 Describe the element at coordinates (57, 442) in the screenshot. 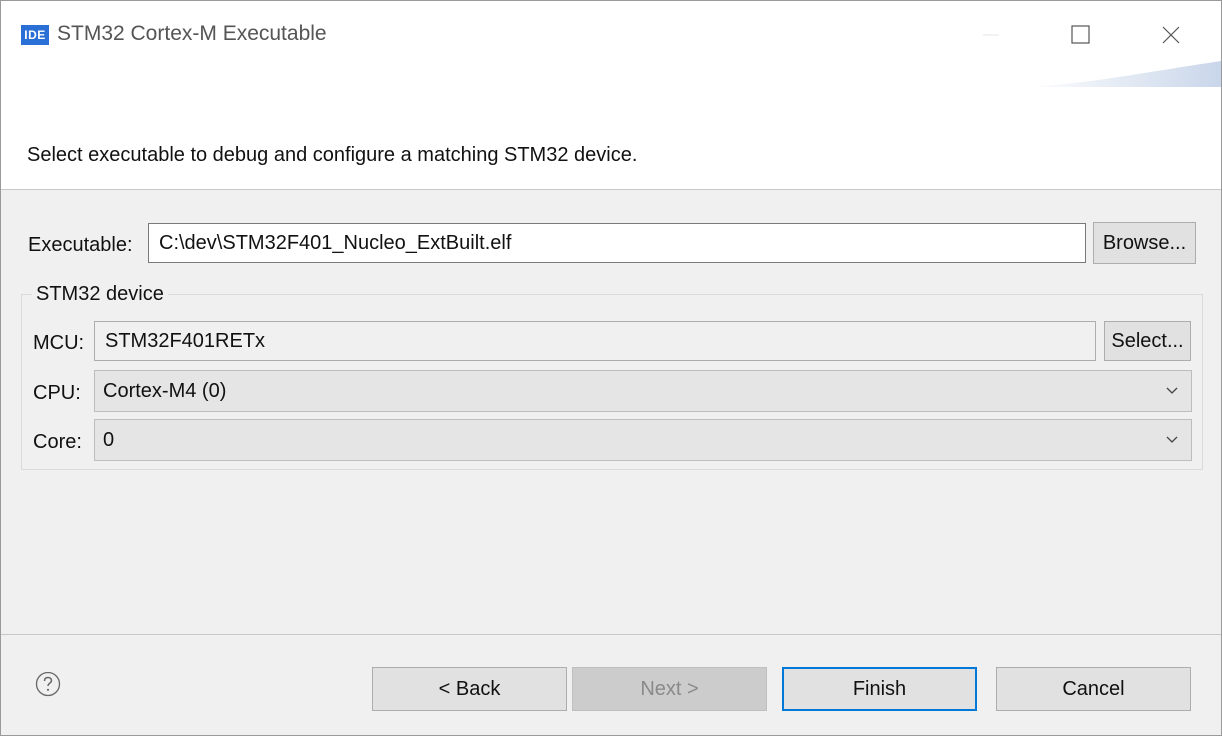

I see `core-label: Core:` at that location.